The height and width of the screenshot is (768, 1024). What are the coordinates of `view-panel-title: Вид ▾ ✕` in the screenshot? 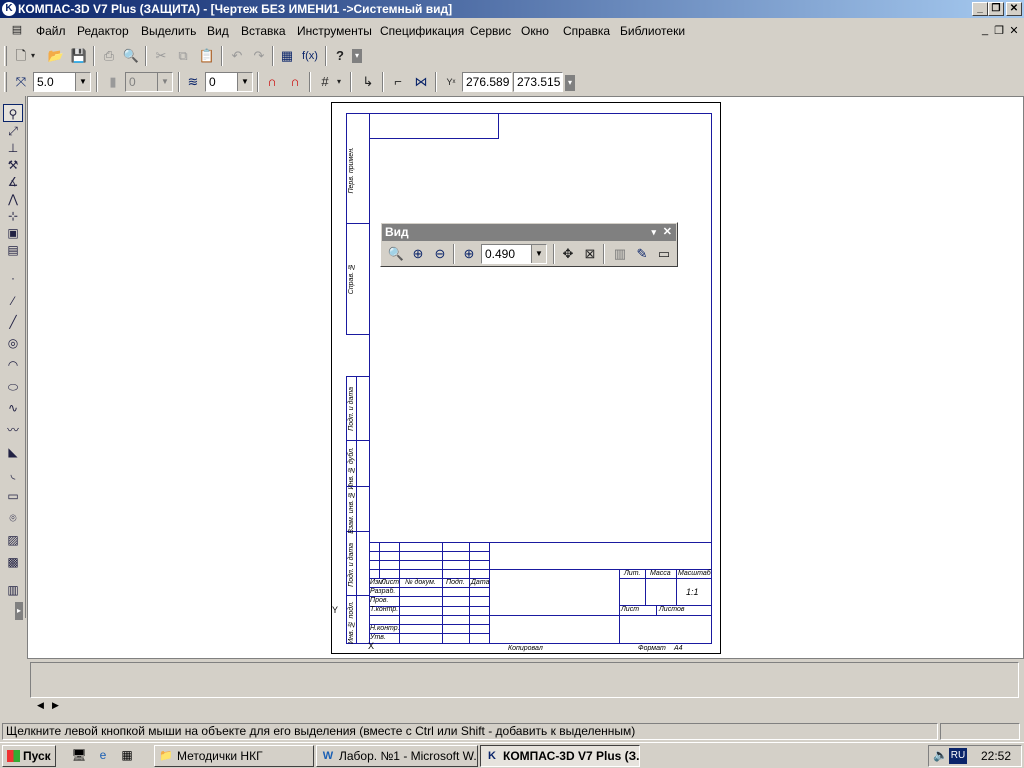 It's located at (529, 232).